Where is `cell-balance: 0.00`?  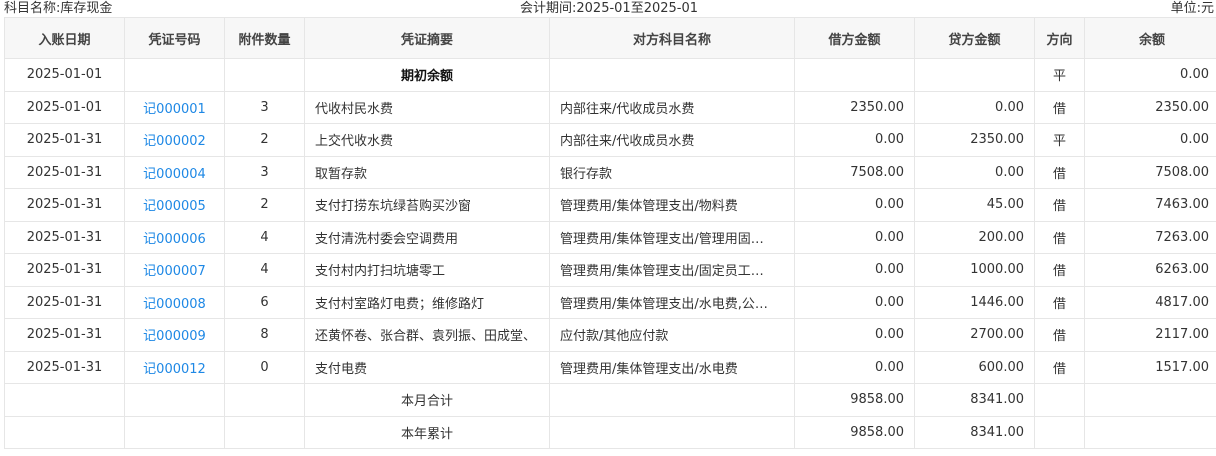
cell-balance: 0.00 is located at coordinates (1150, 75).